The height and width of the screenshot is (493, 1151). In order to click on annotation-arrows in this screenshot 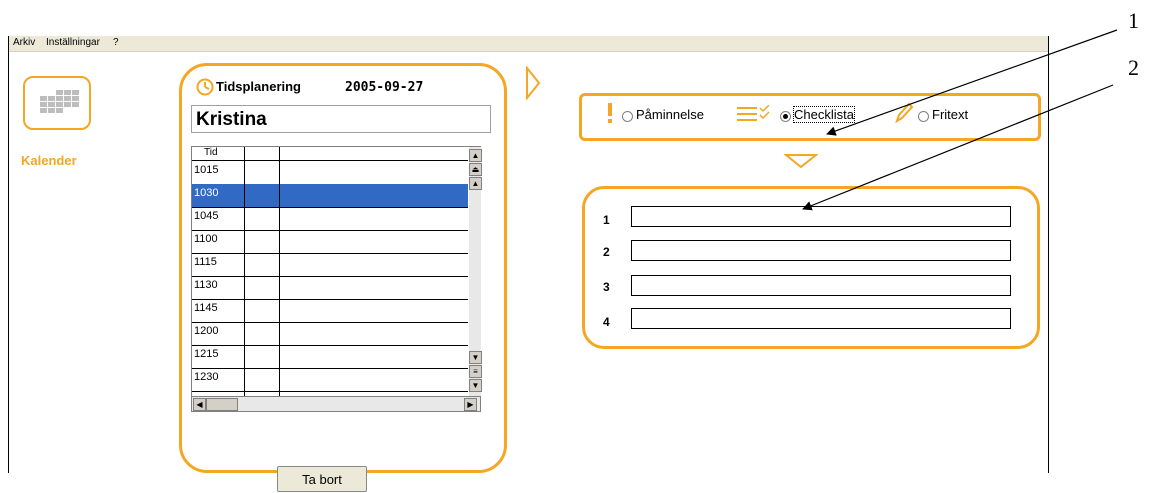, I will do `click(960, 120)`.